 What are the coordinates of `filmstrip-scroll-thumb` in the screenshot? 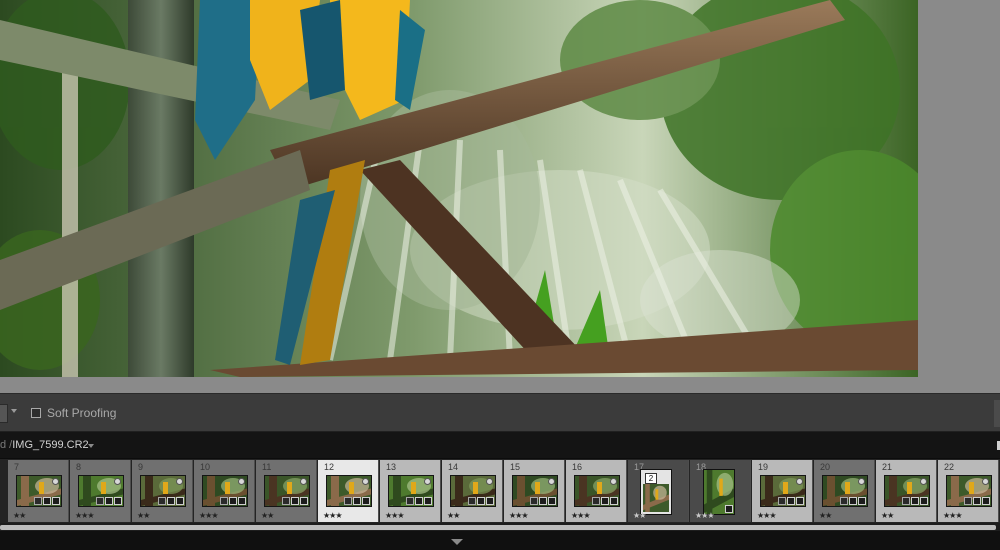 It's located at (498, 527).